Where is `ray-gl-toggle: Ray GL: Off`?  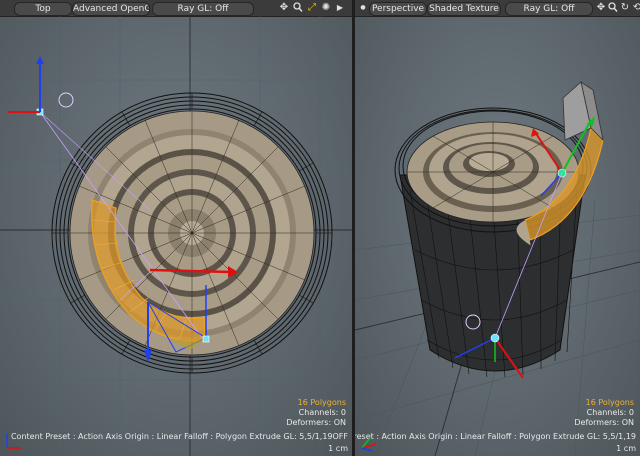 ray-gl-toggle: Ray GL: Off is located at coordinates (203, 9).